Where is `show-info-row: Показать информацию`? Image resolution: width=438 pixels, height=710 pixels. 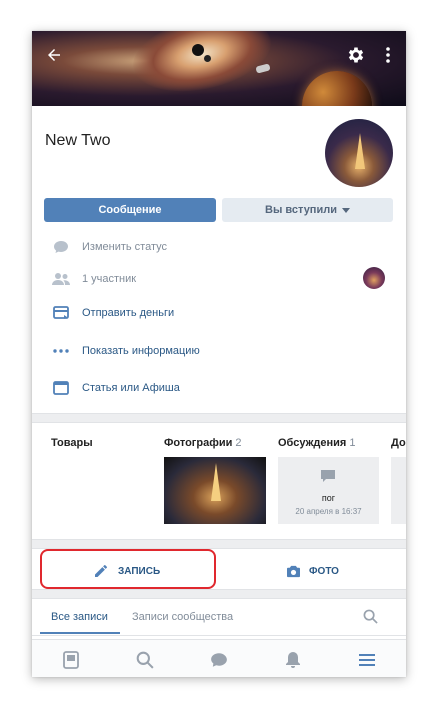
show-info-row: Показать информацию is located at coordinates (126, 351).